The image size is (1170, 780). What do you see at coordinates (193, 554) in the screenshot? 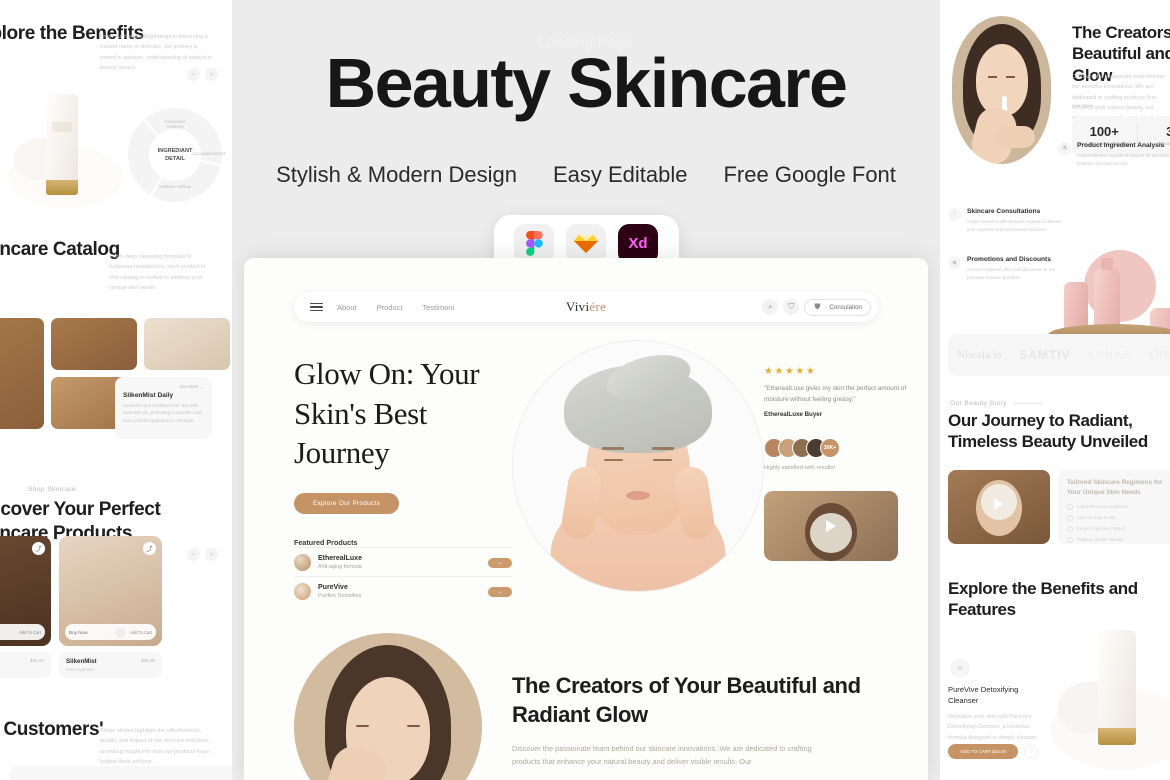
I see `shop-prev-arrow-icon: ‹` at bounding box center [193, 554].